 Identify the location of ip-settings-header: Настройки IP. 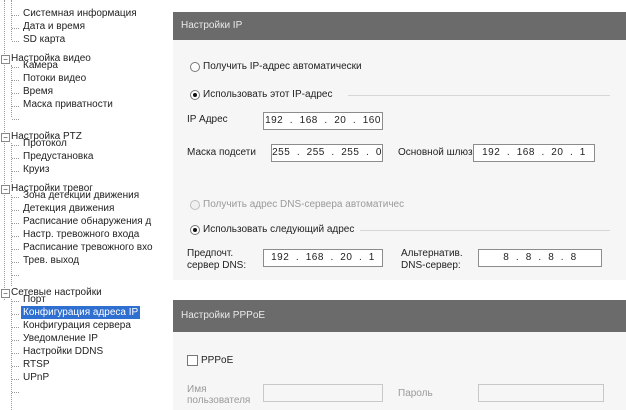
(399, 26).